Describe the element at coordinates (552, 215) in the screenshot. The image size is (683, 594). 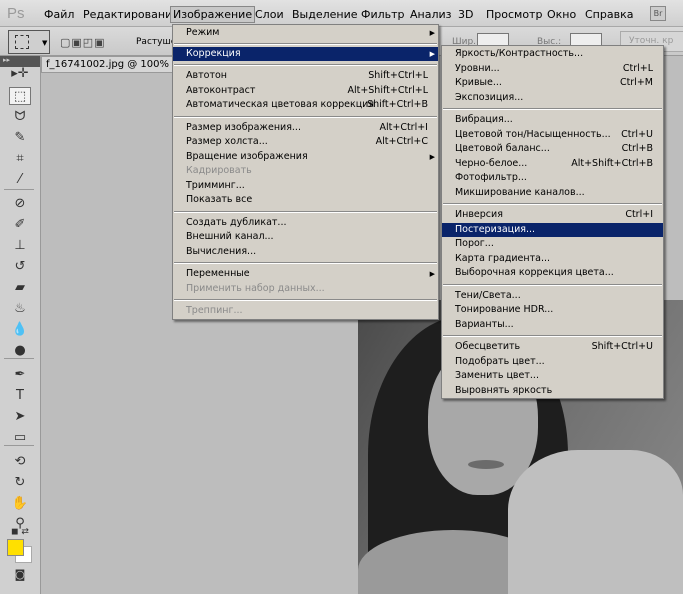
I see `menu-item-инверсия: Инверсия Ctrl+I` at that location.